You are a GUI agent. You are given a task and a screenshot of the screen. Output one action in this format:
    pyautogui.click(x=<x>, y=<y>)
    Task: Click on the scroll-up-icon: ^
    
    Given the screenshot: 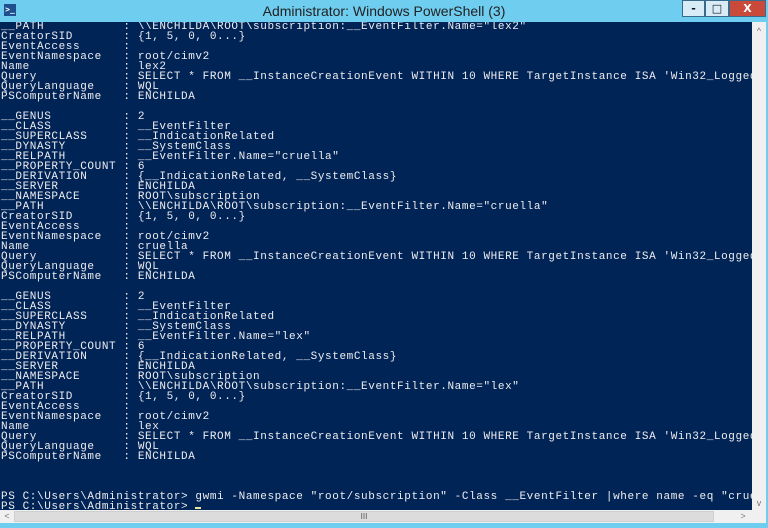 What is the action you would take?
    pyautogui.click(x=759, y=31)
    